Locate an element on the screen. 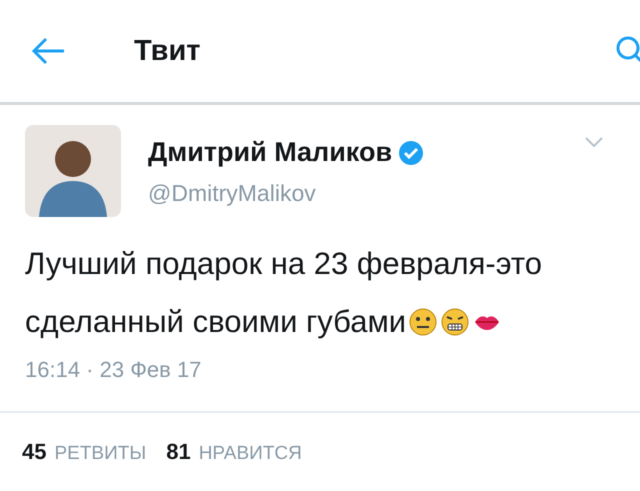 This screenshot has height=491, width=640. grimacing-face-icon is located at coordinates (455, 322).